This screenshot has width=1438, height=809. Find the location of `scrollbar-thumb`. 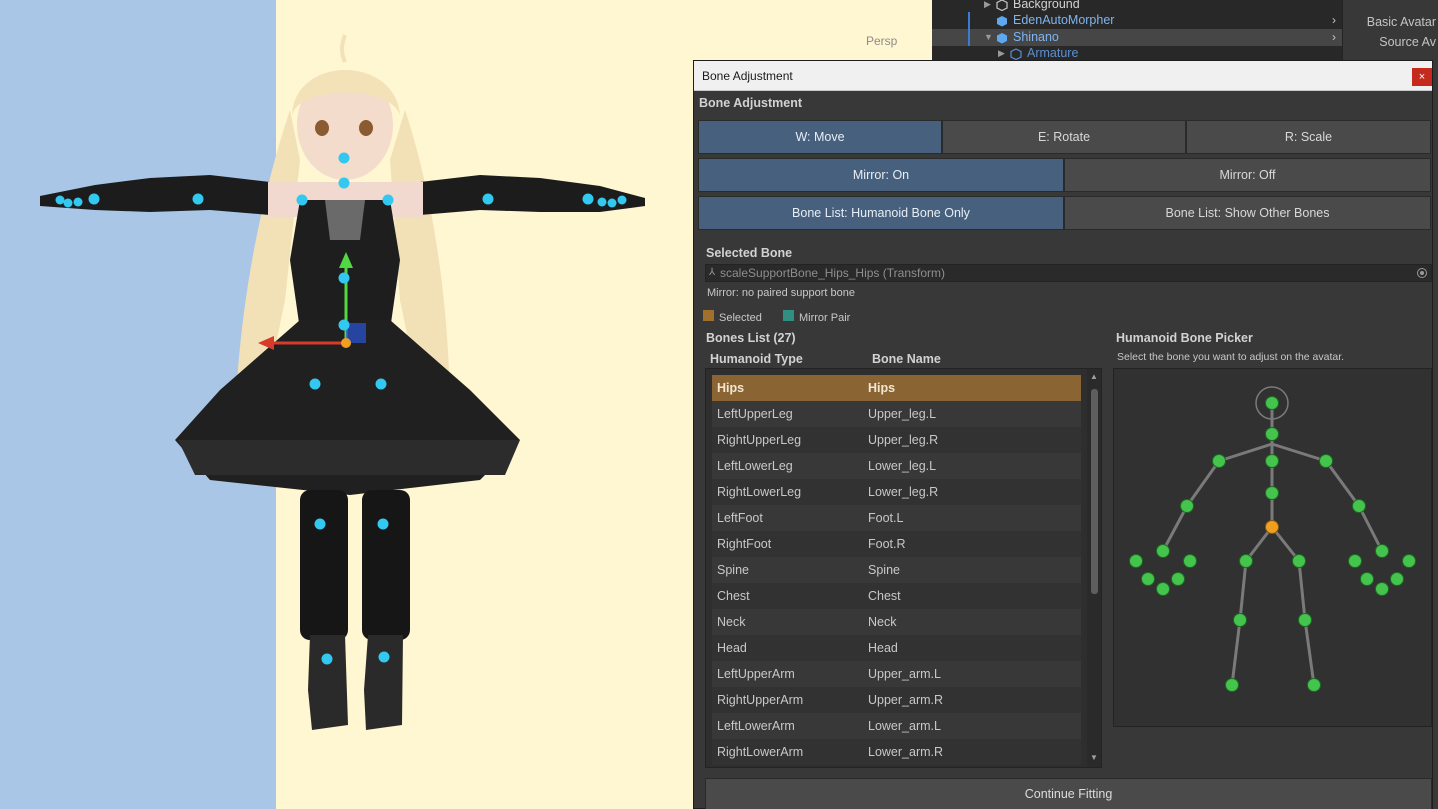

scrollbar-thumb is located at coordinates (1094, 491).